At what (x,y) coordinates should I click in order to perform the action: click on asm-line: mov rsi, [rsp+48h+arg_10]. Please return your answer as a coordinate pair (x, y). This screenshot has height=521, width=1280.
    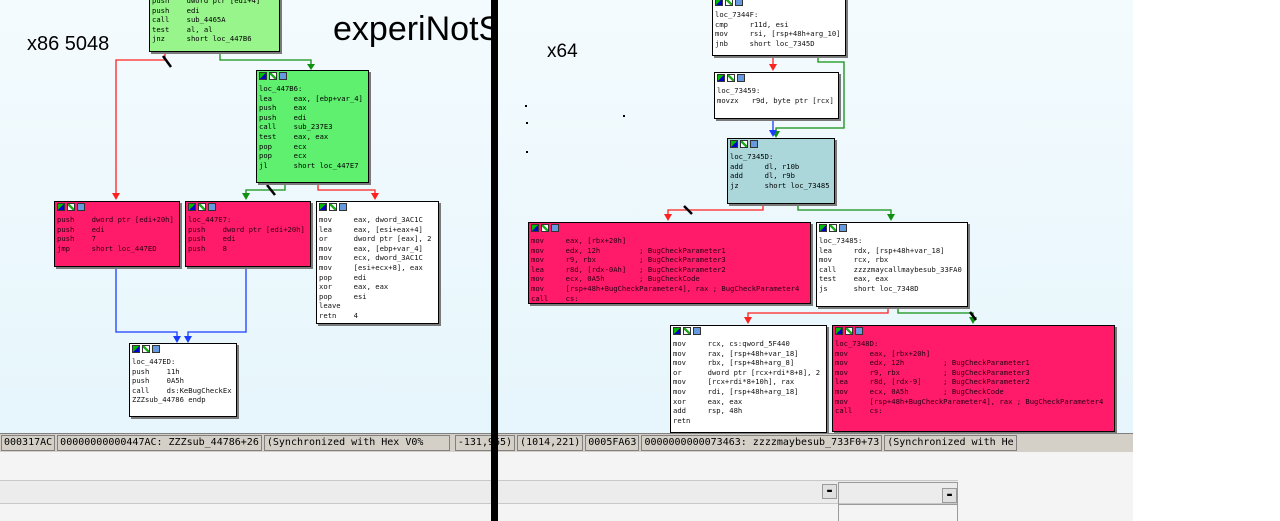
    Looking at the image, I should click on (779, 34).